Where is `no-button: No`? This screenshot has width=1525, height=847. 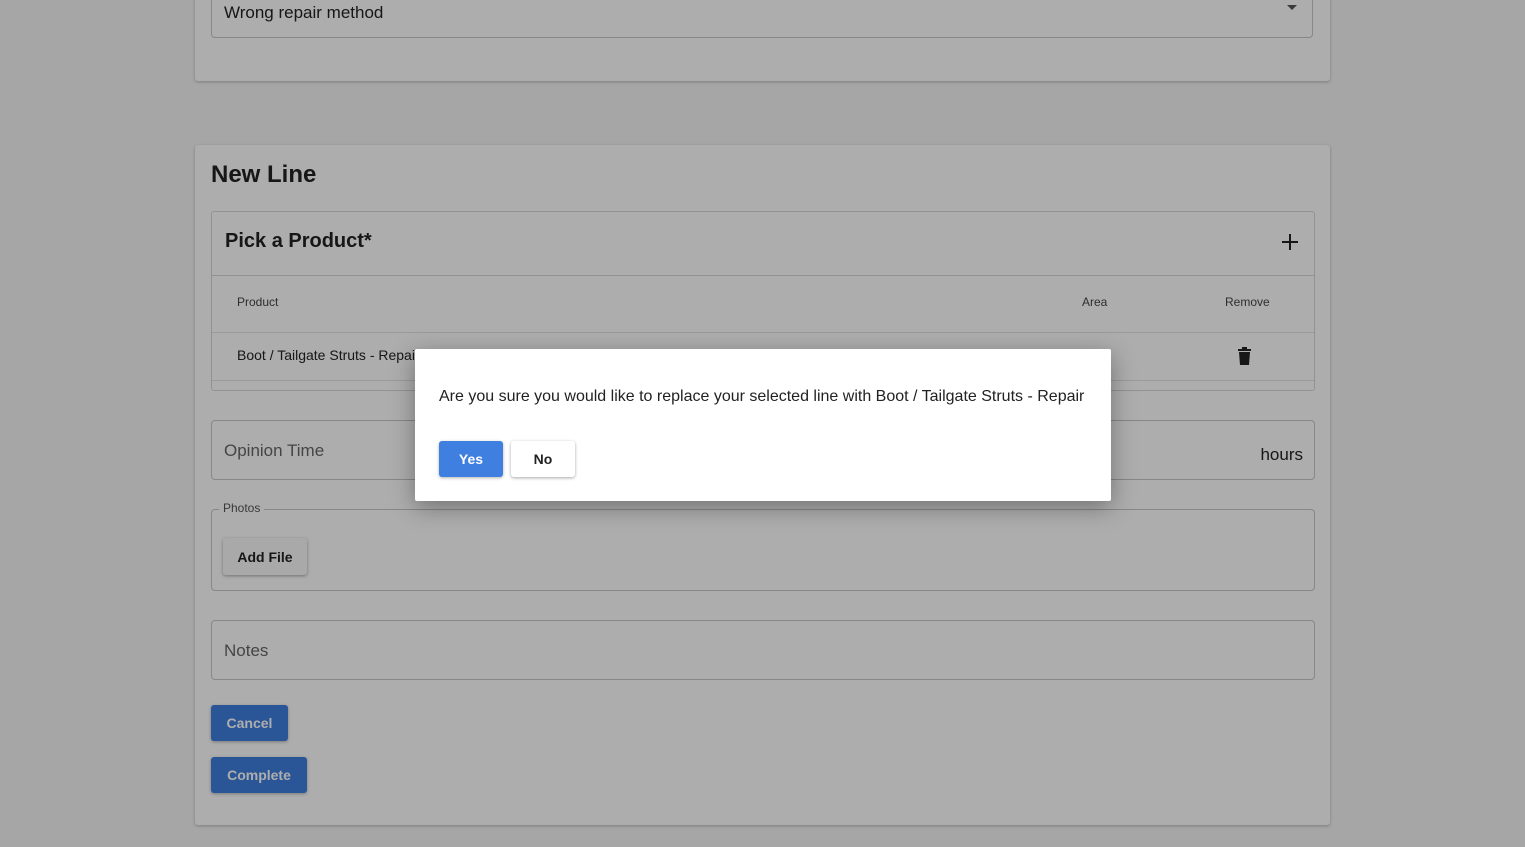
no-button: No is located at coordinates (543, 459).